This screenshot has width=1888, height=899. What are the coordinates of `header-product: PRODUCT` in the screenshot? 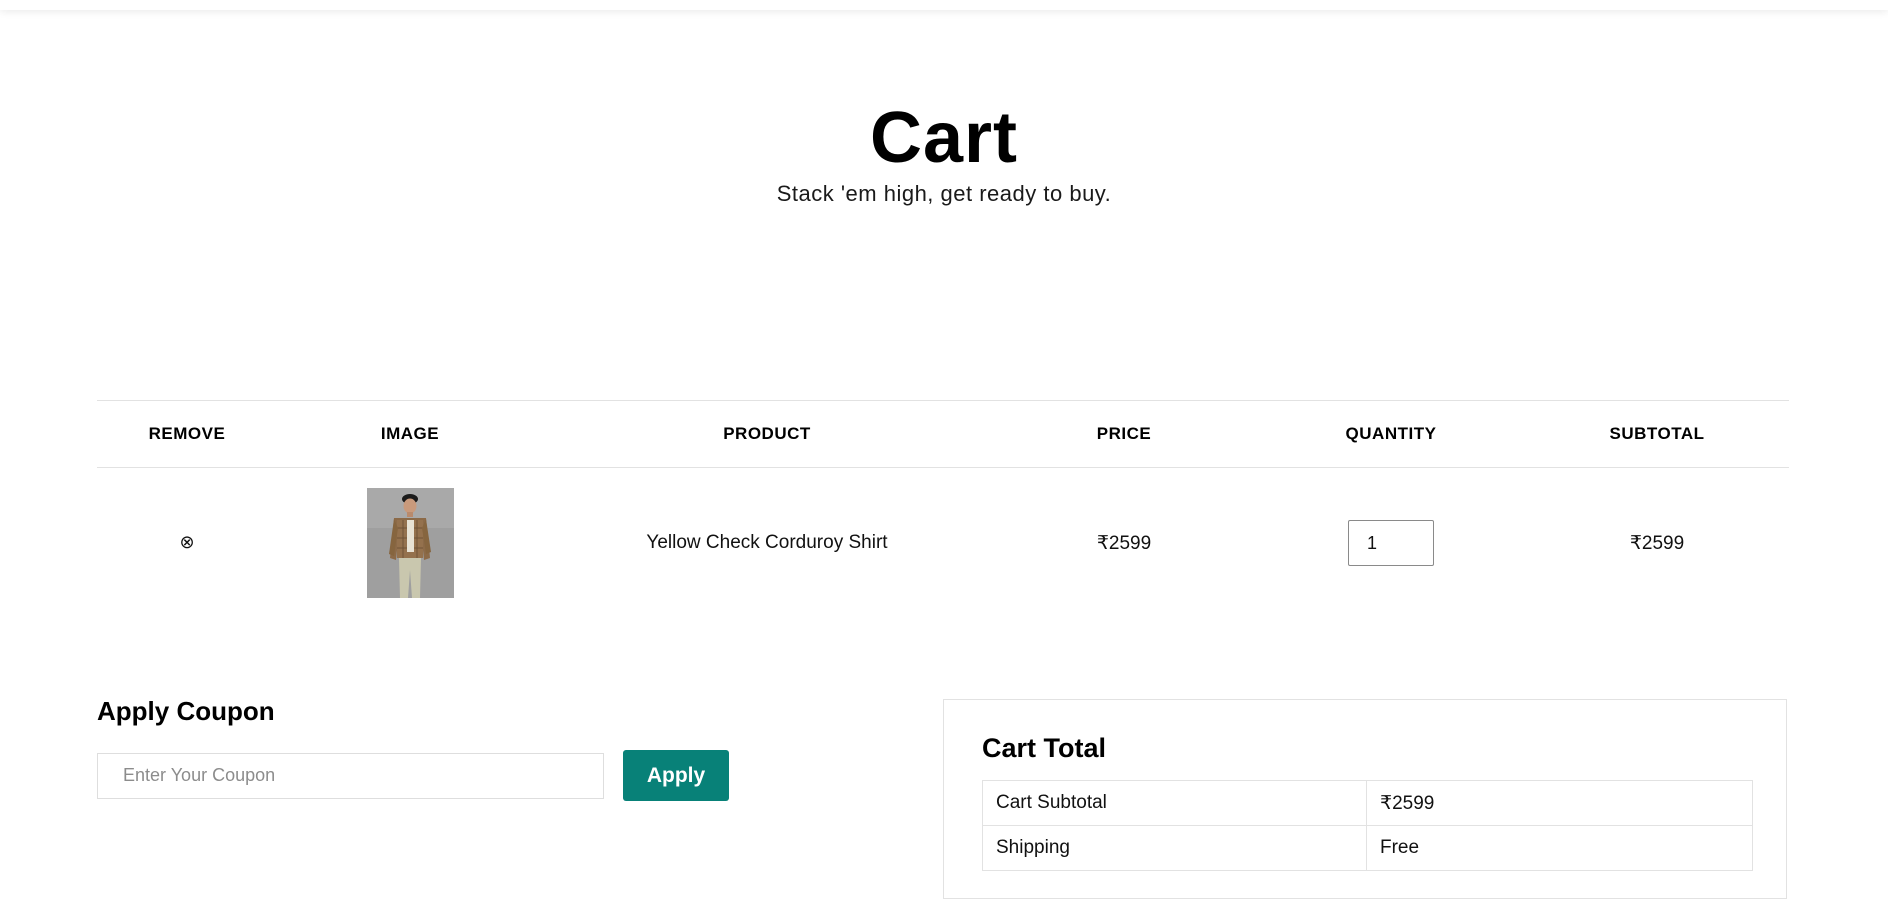 It's located at (767, 434).